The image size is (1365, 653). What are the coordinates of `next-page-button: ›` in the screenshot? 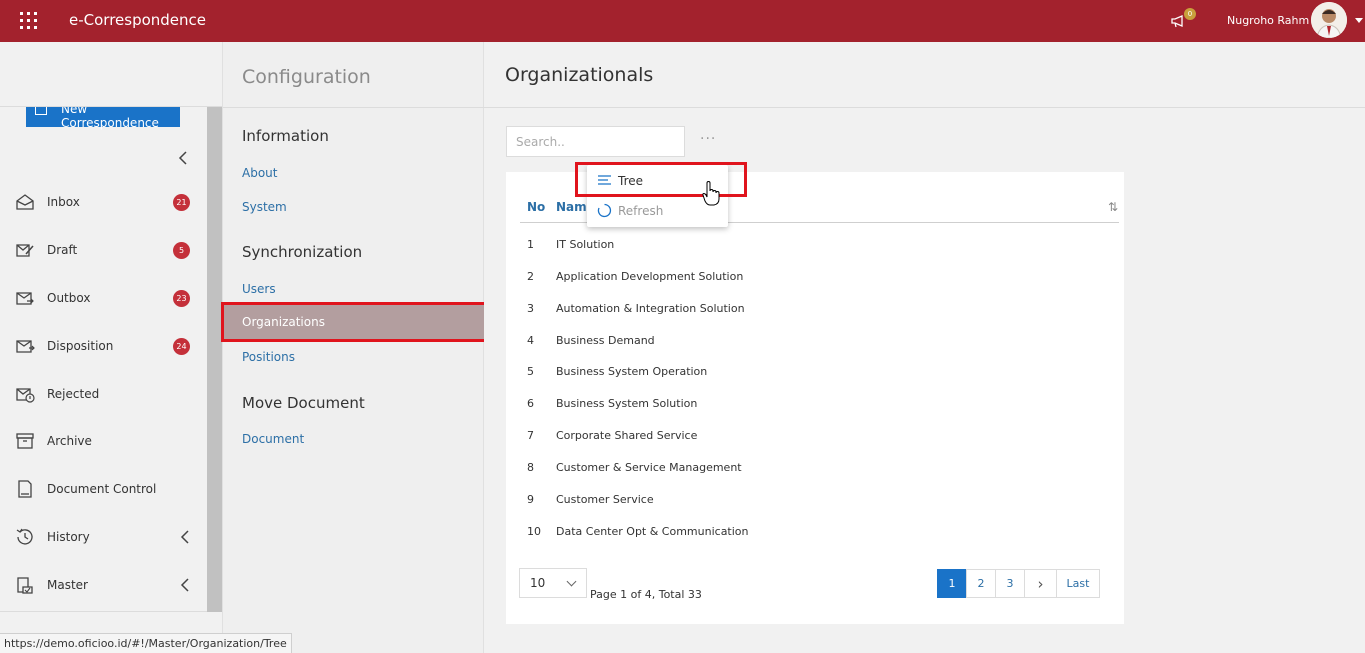 It's located at (1040, 583).